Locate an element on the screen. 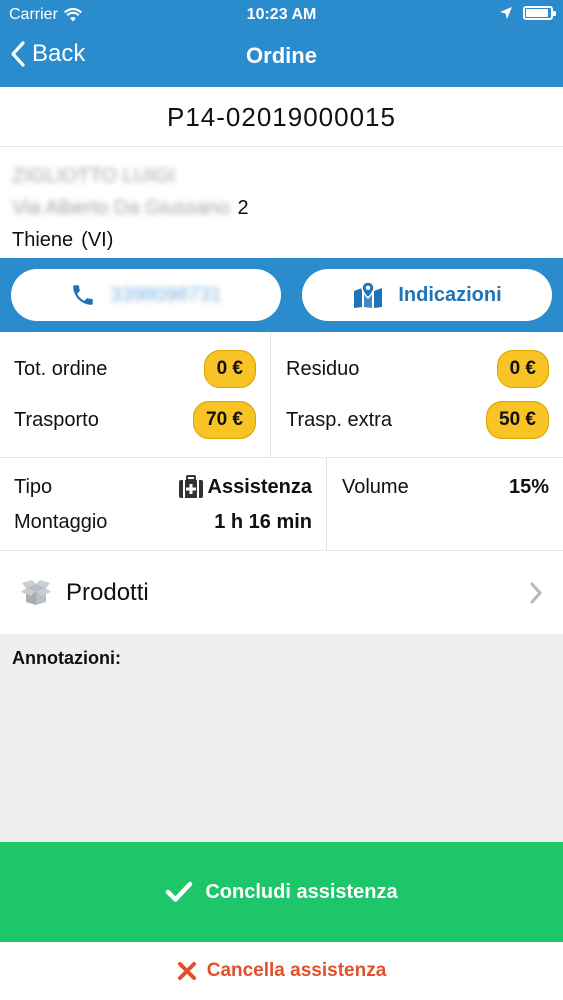 The image size is (563, 1000). trasporto-badge: 70 € is located at coordinates (224, 420).